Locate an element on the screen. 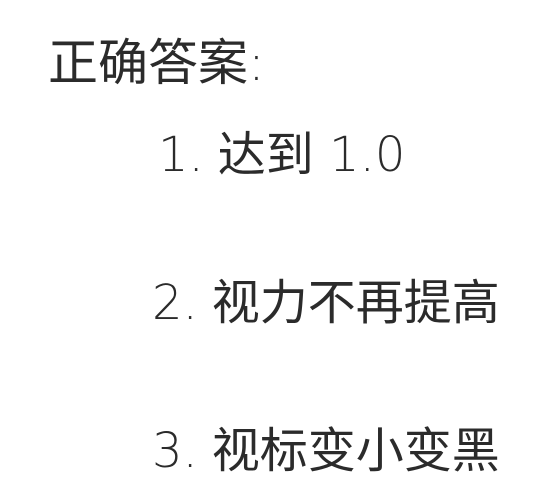  answer-item-2: 2. 视力不再提高 is located at coordinates (326, 303).